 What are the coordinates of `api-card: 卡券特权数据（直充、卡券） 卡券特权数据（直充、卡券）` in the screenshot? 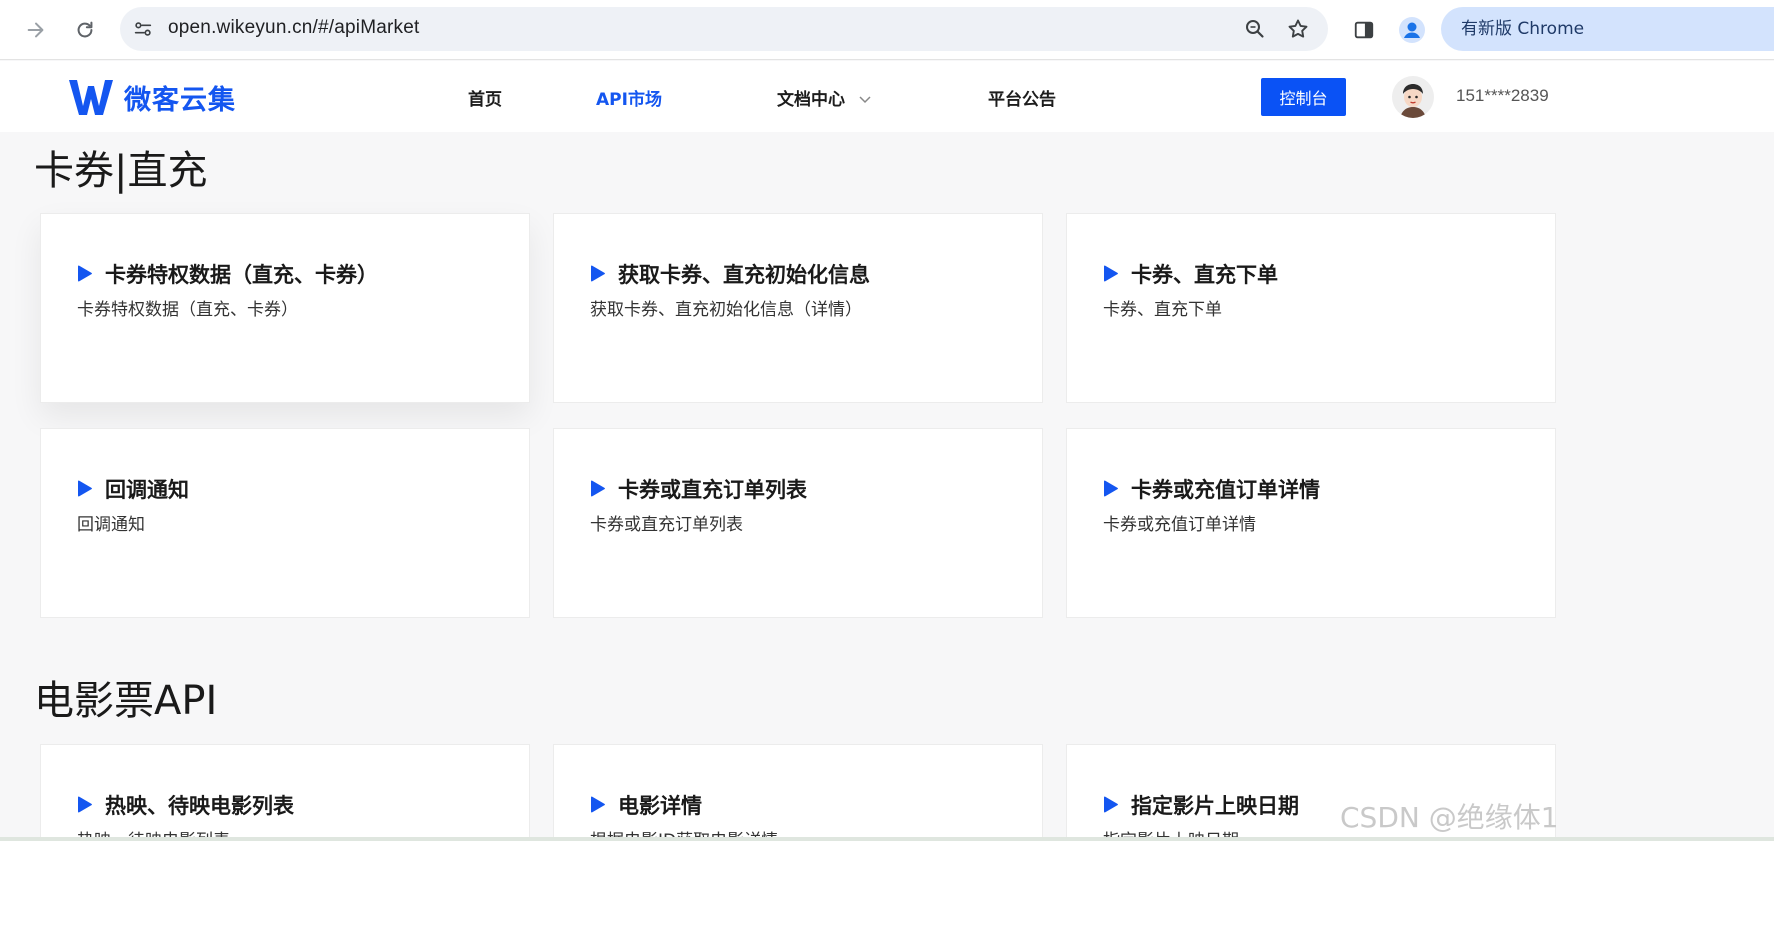 It's located at (285, 308).